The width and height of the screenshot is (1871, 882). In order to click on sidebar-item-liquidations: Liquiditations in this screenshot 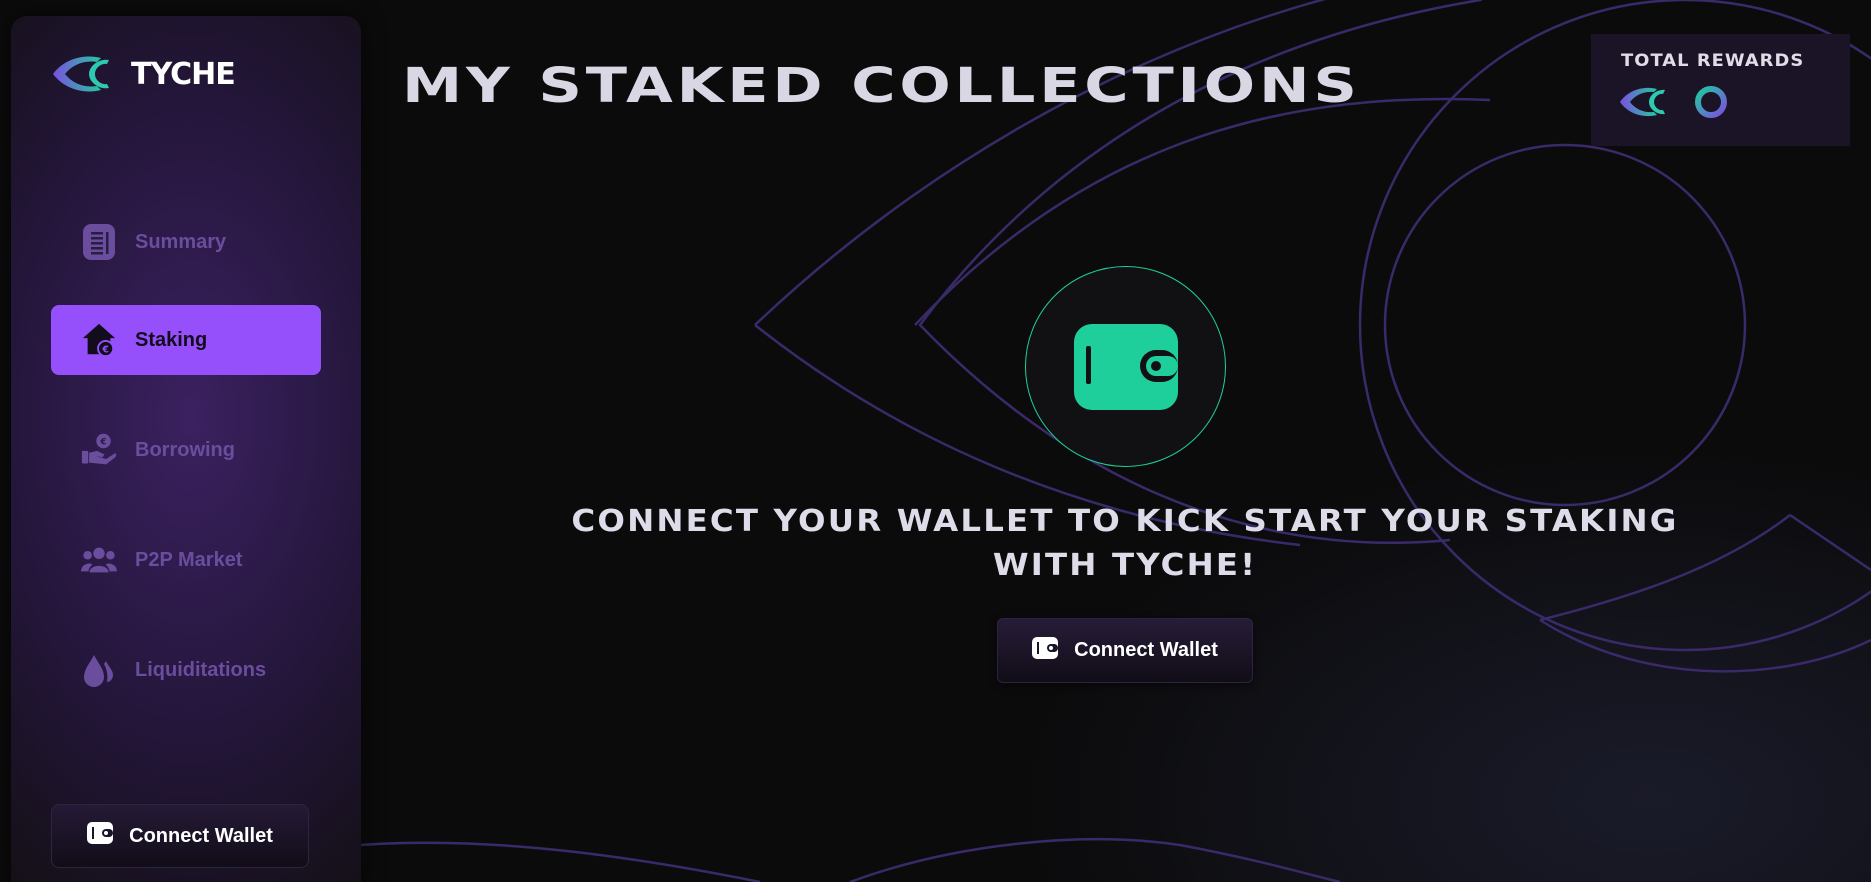, I will do `click(186, 670)`.